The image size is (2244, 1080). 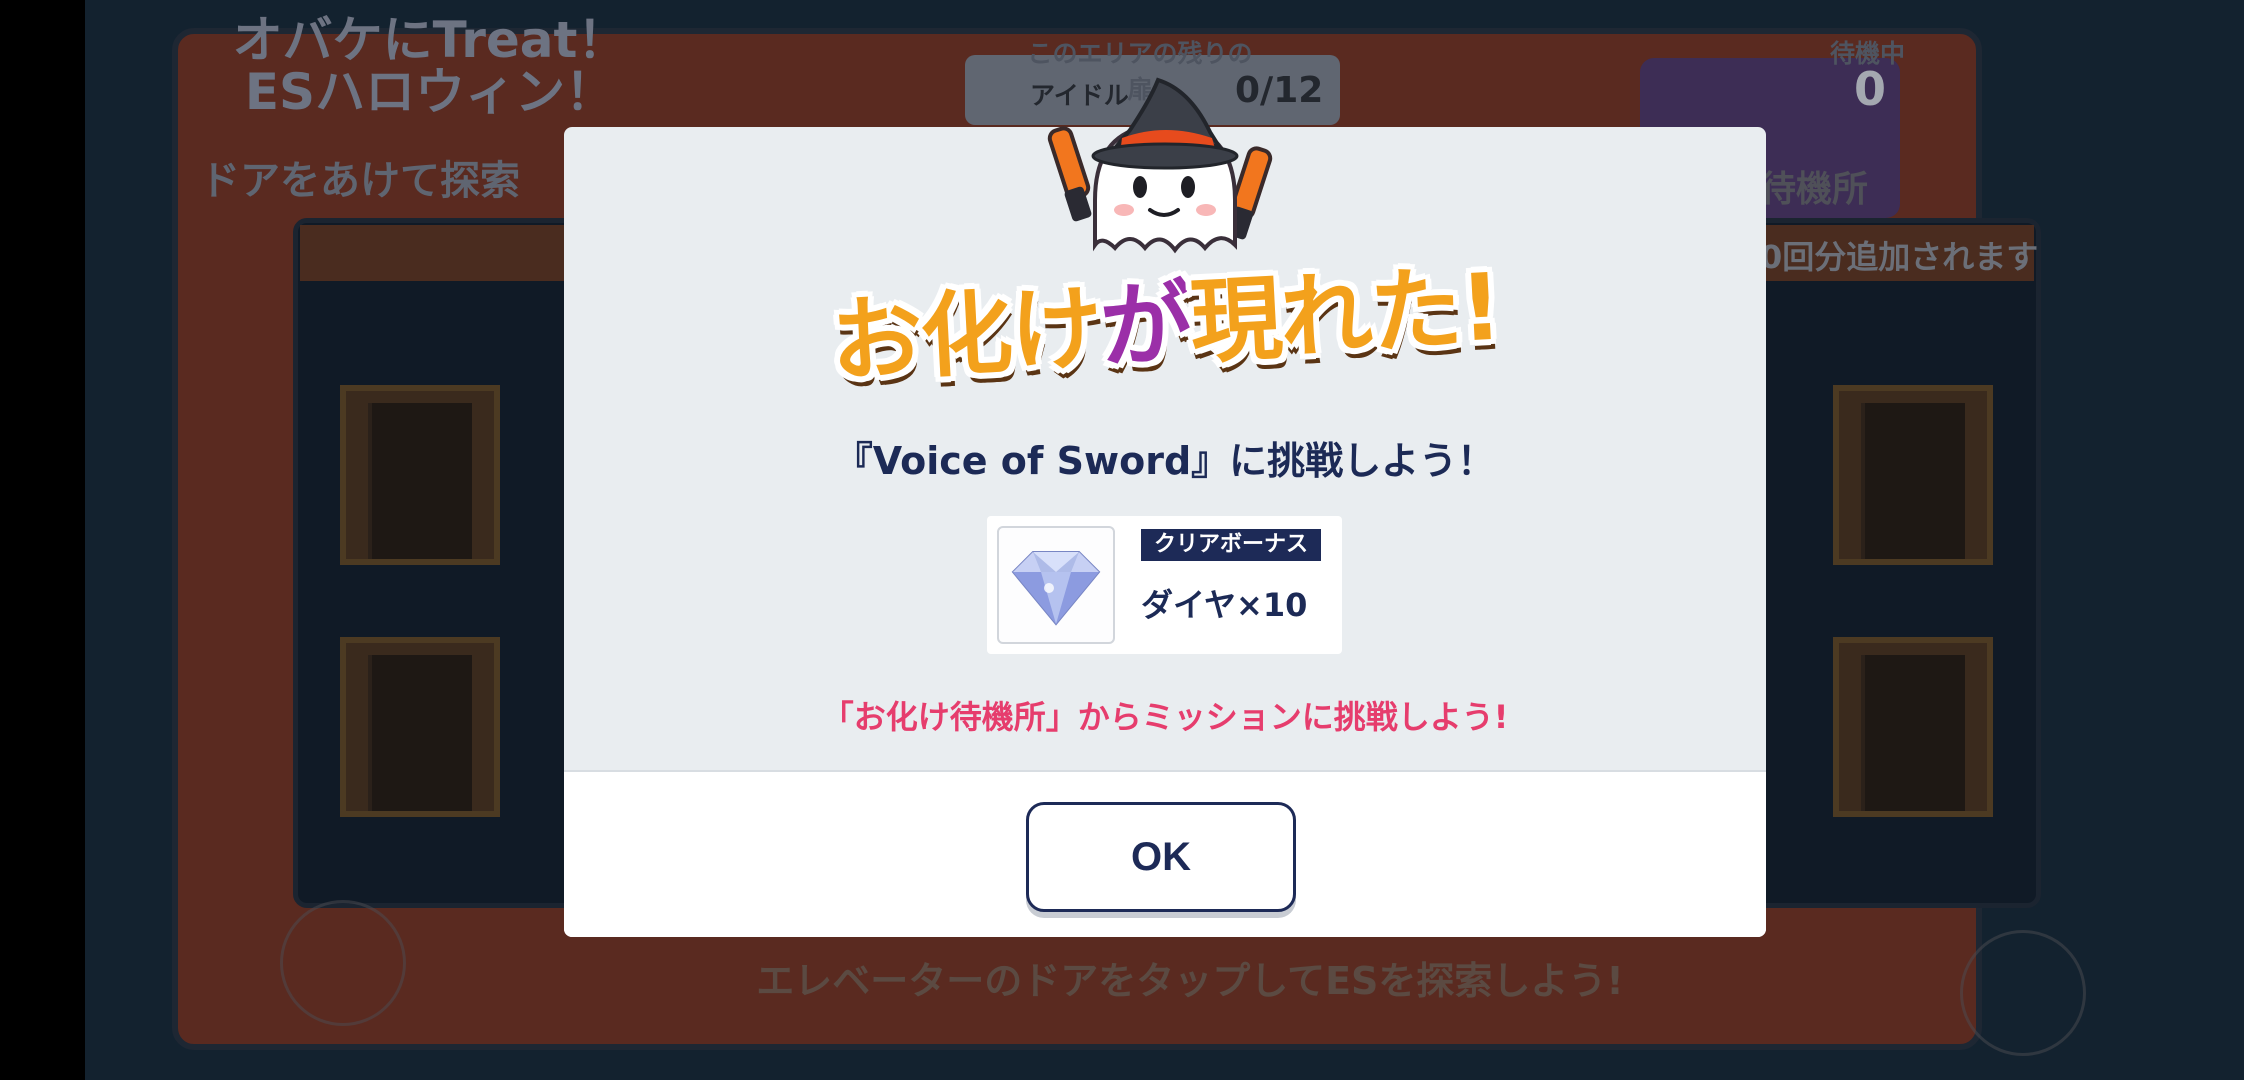 I want to click on diamond-icon, so click(x=1056, y=588).